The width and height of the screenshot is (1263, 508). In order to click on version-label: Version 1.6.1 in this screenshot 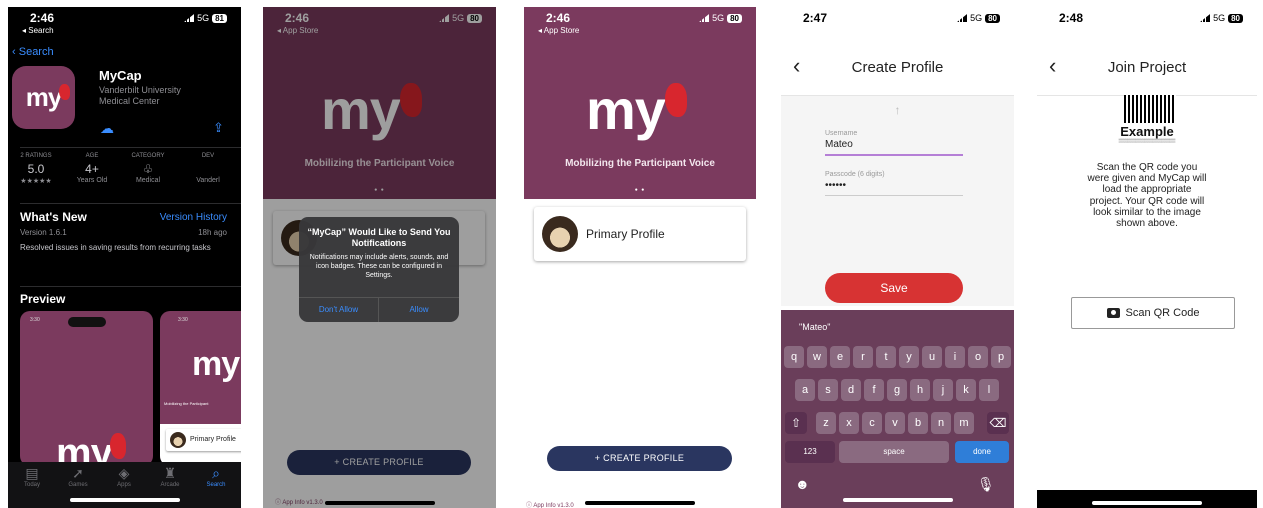, I will do `click(43, 232)`.